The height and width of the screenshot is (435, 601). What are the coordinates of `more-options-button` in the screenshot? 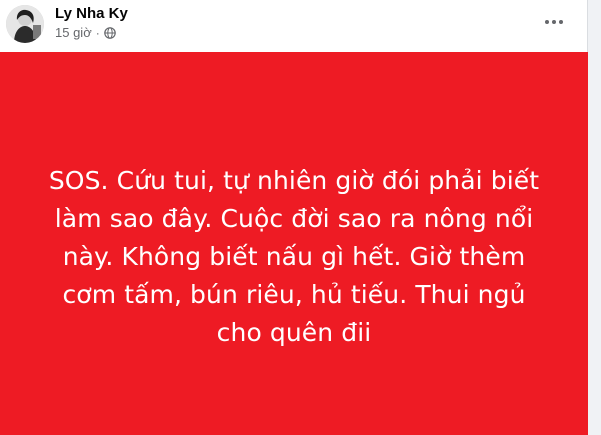 It's located at (554, 22).